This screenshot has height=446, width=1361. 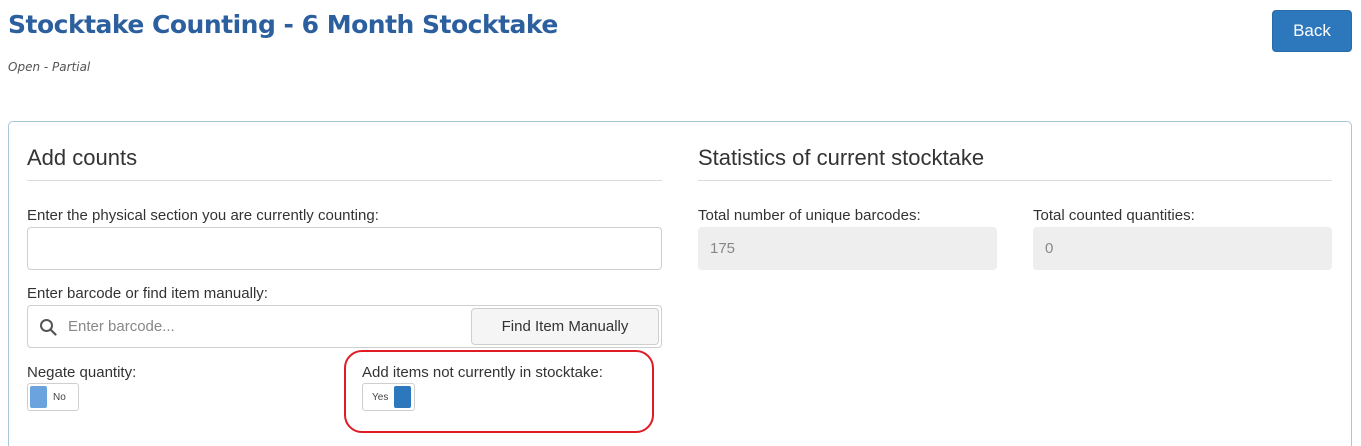 I want to click on counted-quantities-value: 0, so click(x=1182, y=248).